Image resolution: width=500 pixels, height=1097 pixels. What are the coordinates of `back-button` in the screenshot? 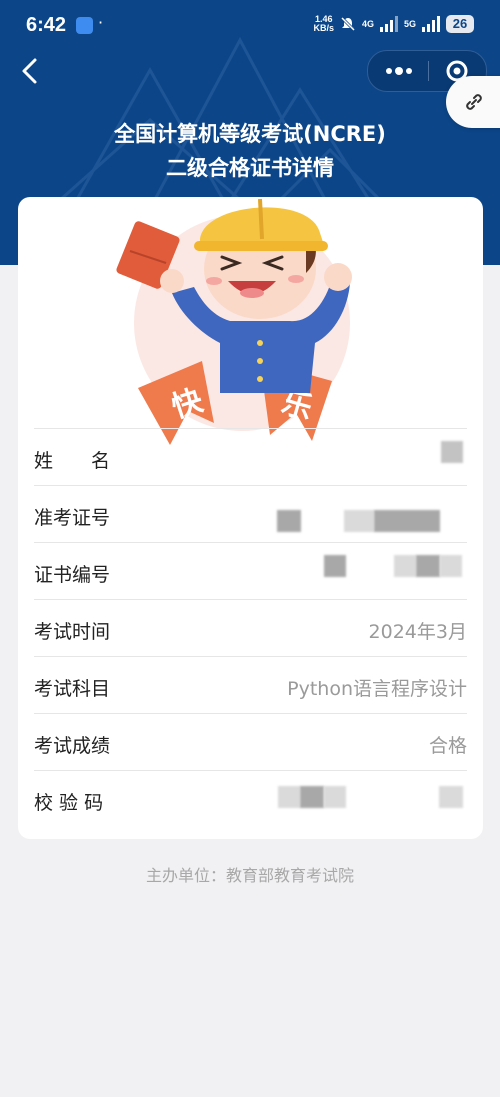 It's located at (30, 71).